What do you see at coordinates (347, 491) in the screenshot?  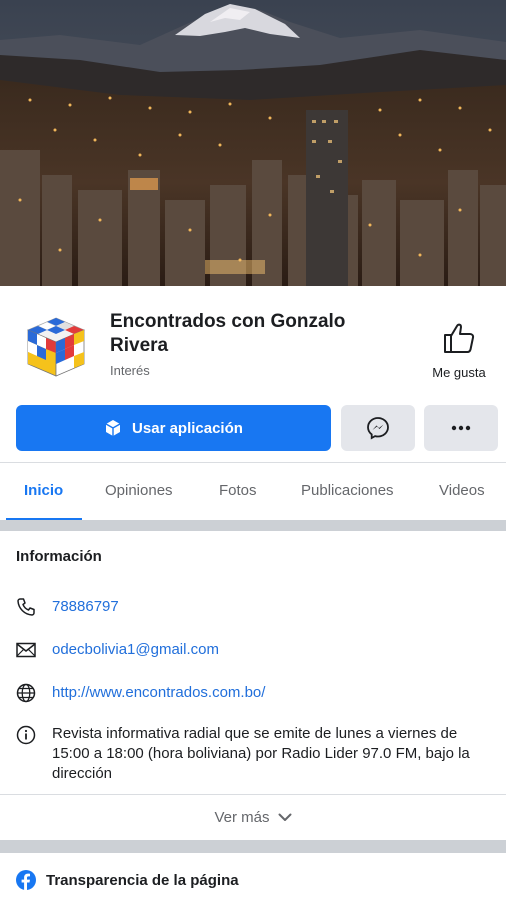 I see `tab-publicaciones: Publicaciones` at bounding box center [347, 491].